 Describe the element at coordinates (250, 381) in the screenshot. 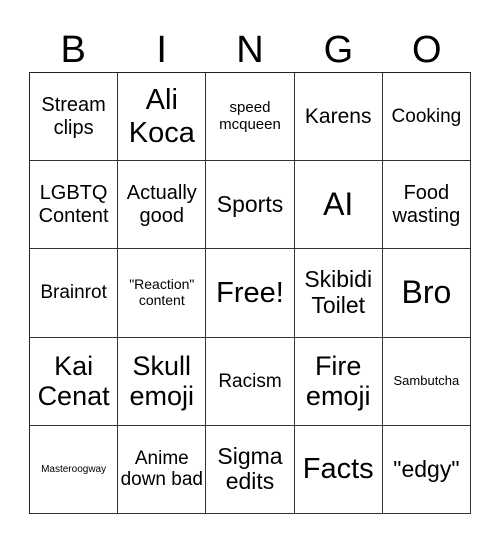

I see `bingo-cell: Racism` at that location.